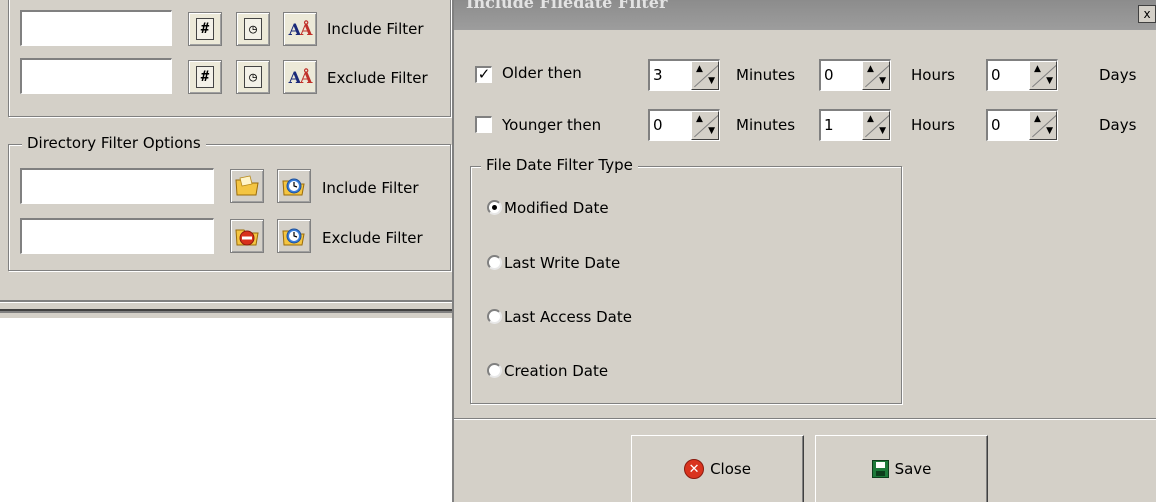 This screenshot has width=1156, height=502. Describe the element at coordinates (377, 78) in the screenshot. I see `file-exclude-filter-label: Exclude Filter` at that location.